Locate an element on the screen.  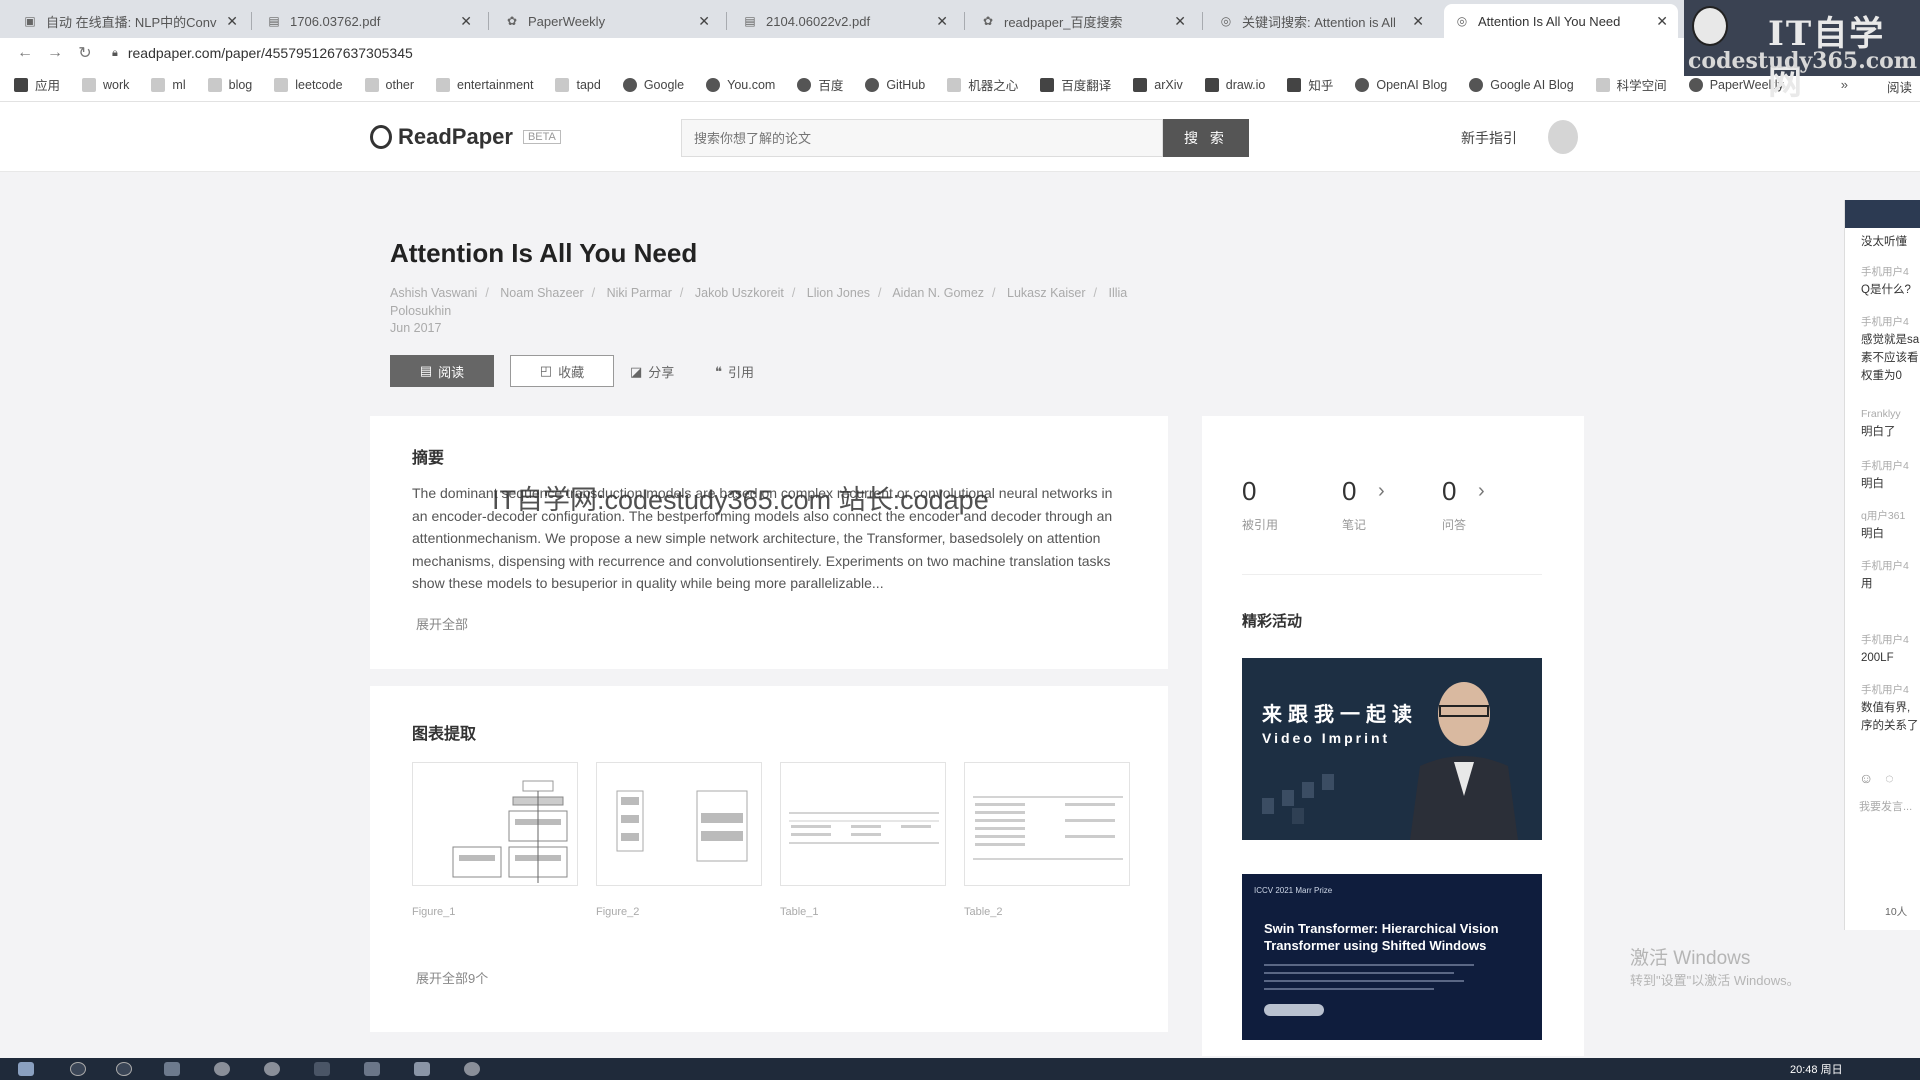
share-button: ◪ 分享 is located at coordinates (652, 371).